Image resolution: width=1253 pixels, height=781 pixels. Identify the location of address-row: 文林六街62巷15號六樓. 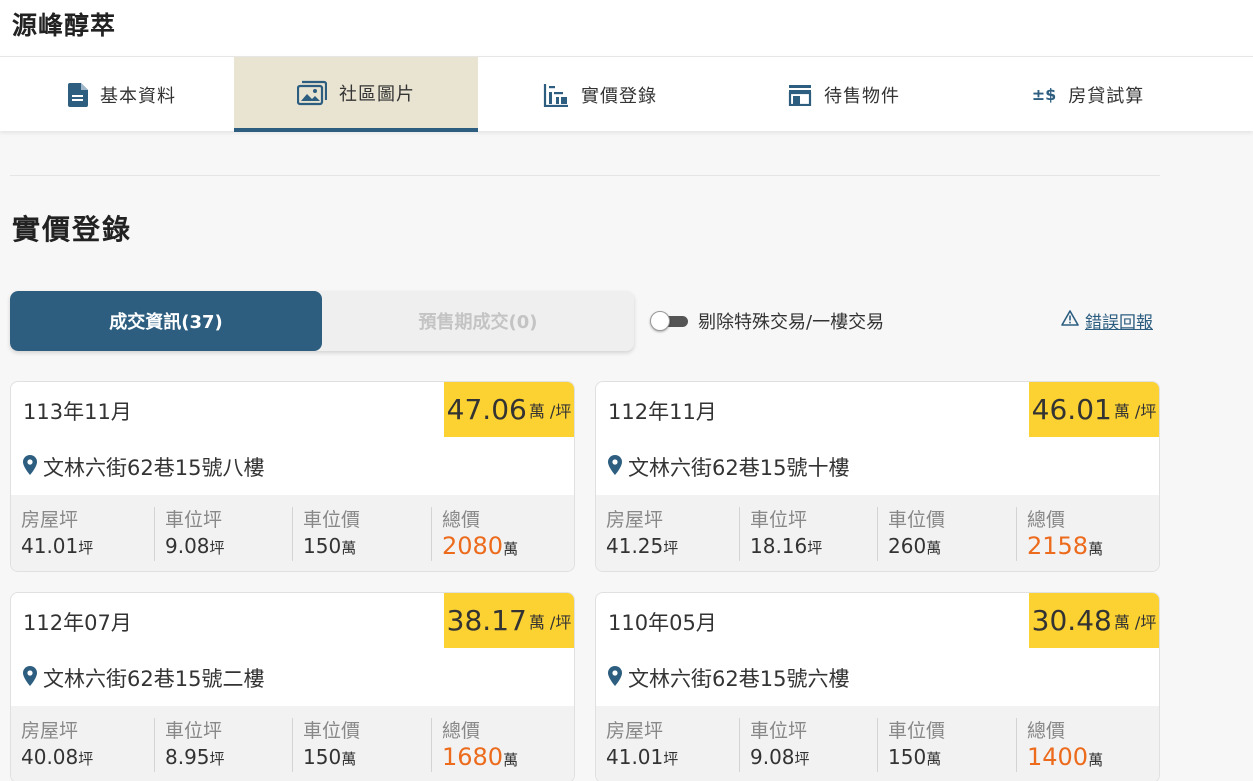
(728, 678).